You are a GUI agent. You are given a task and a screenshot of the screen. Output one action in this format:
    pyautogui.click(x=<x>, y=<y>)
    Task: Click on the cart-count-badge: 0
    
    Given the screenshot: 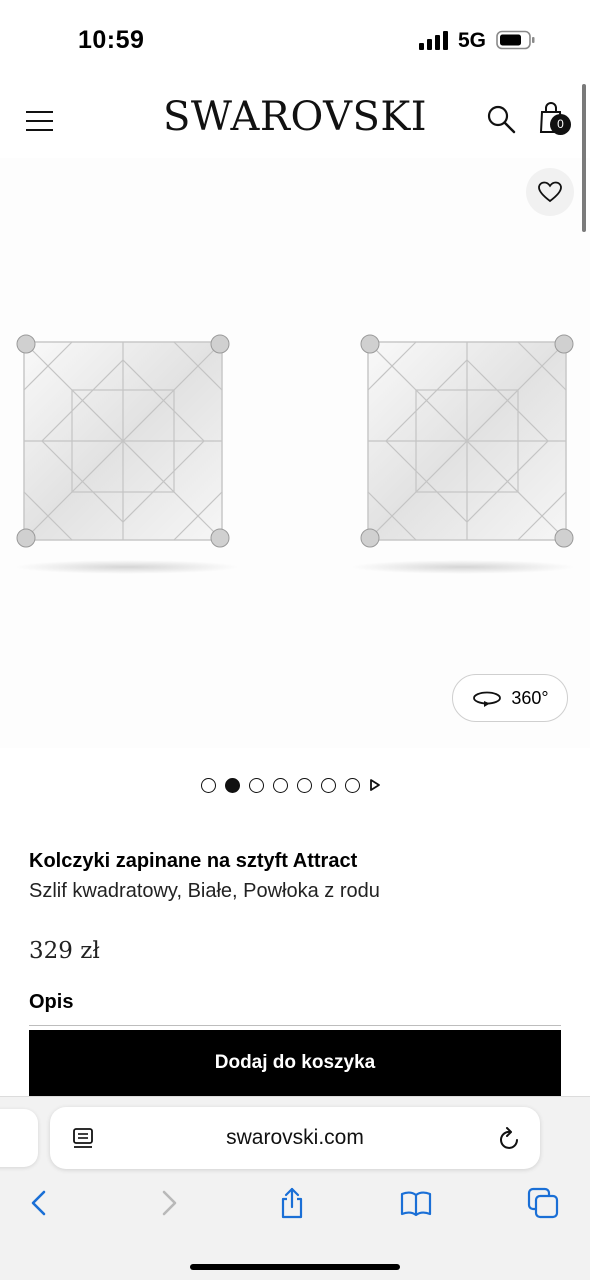 What is the action you would take?
    pyautogui.click(x=560, y=124)
    